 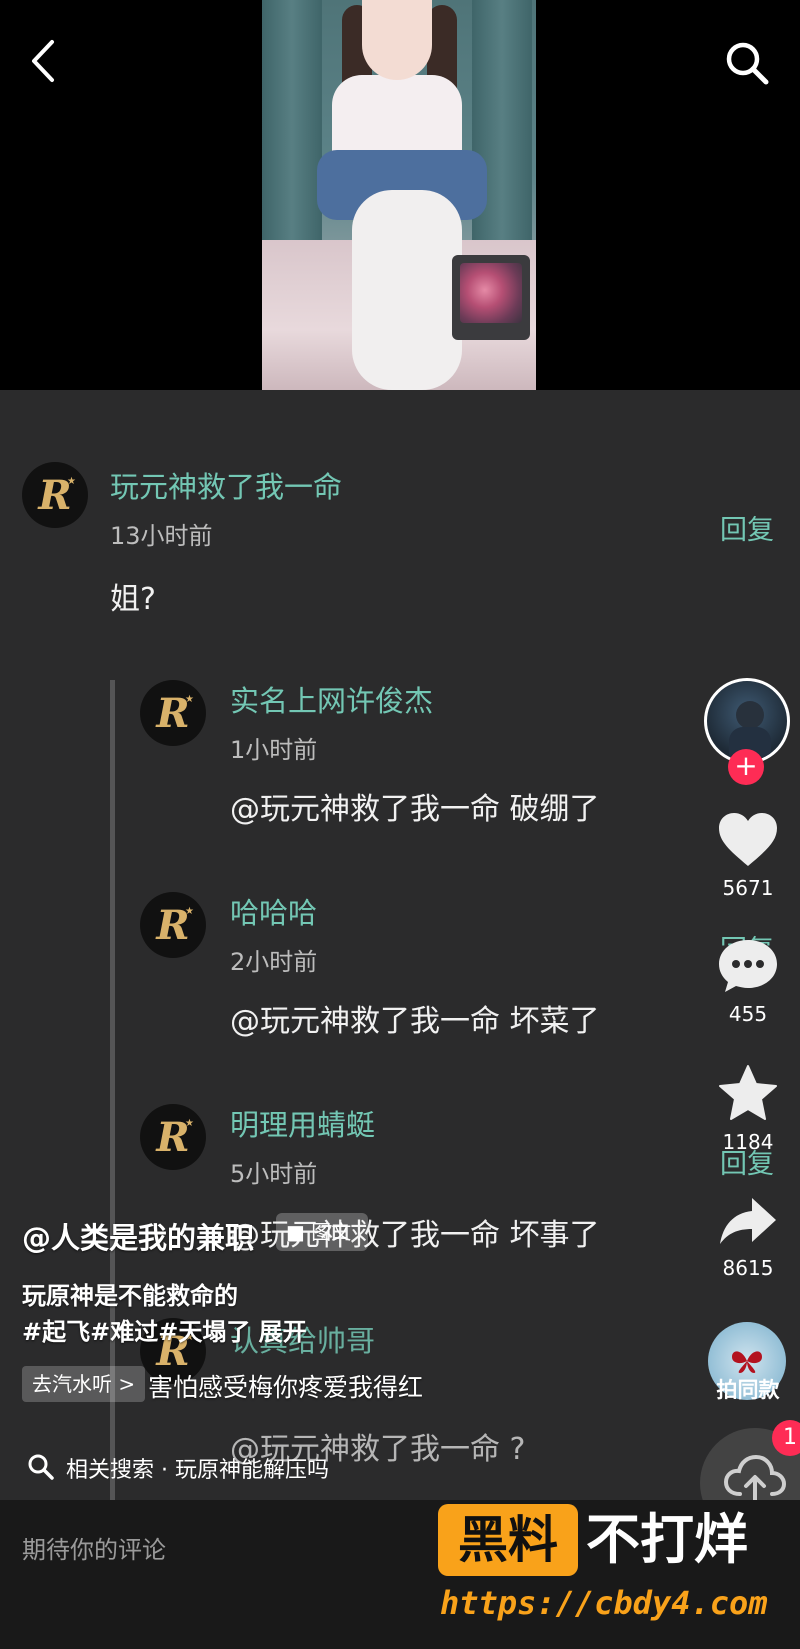 I want to click on star-icon, so click(x=748, y=1092).